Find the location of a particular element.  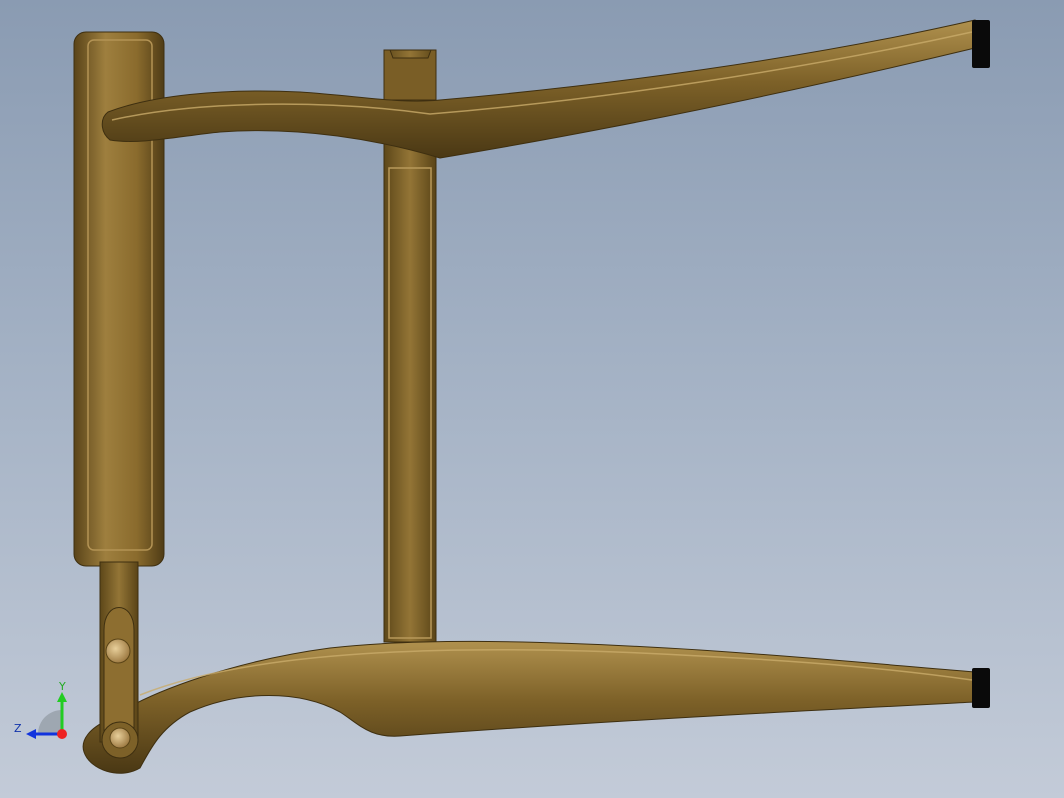

lower-pin is located at coordinates (120, 738).